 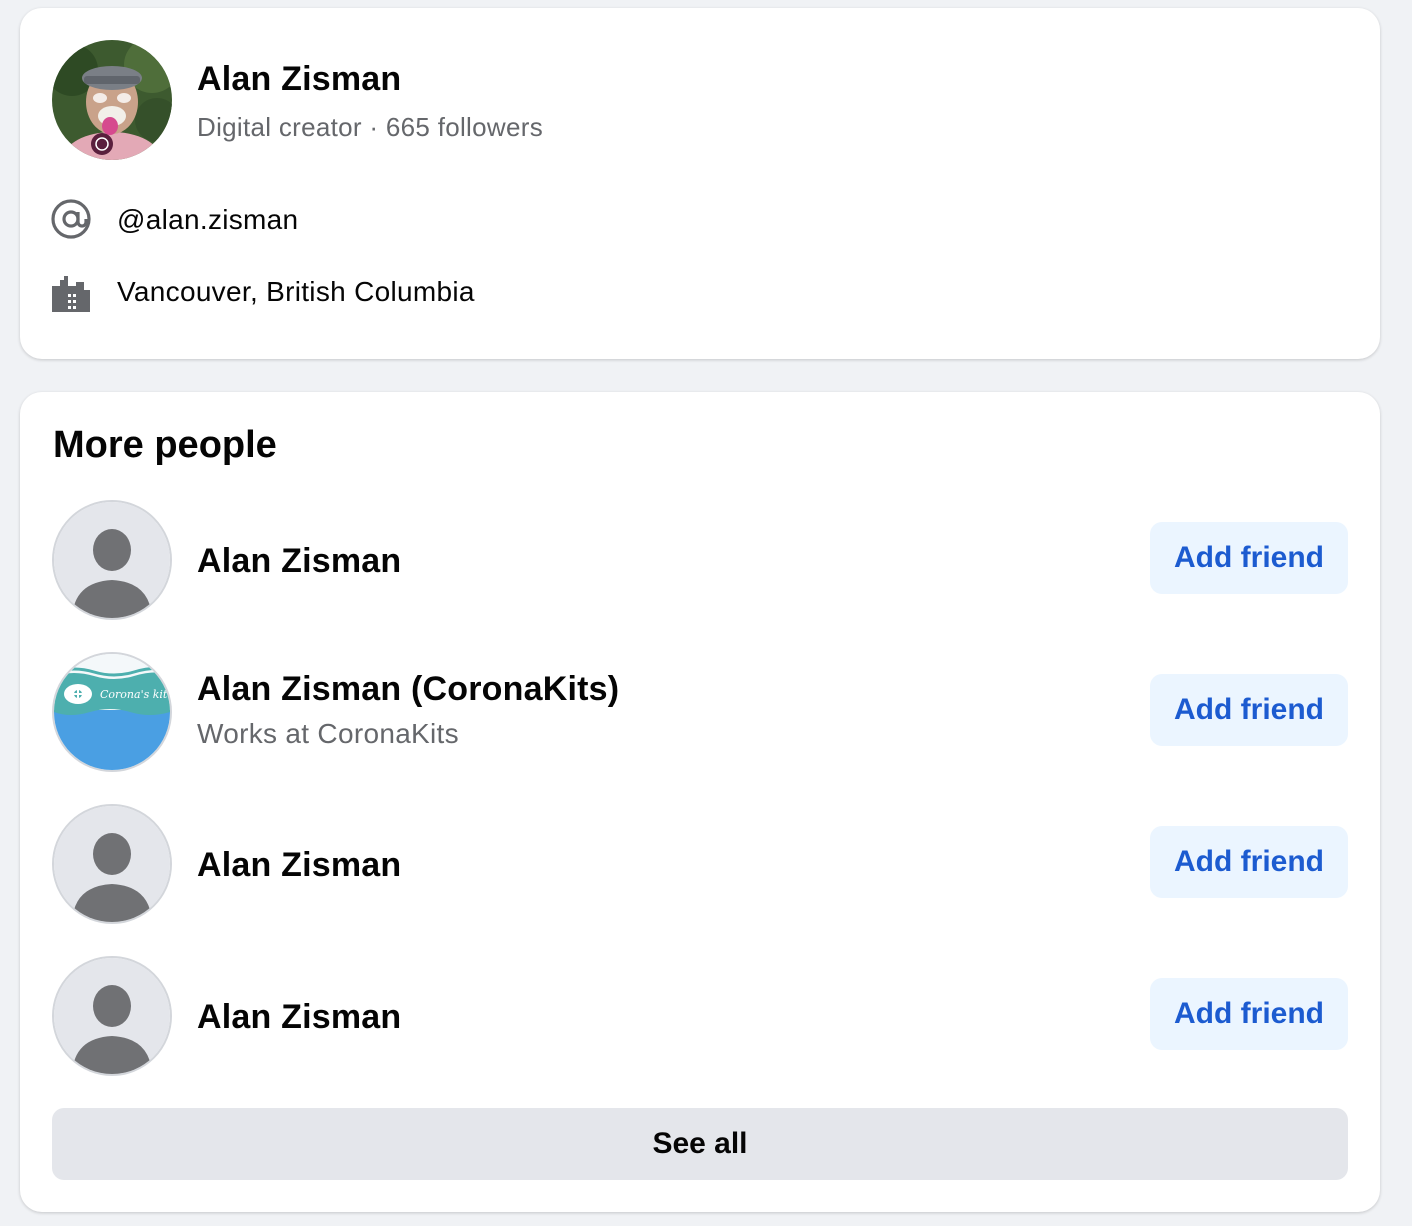 I want to click on profile-location: Vancouver, British Columbia, so click(x=296, y=291).